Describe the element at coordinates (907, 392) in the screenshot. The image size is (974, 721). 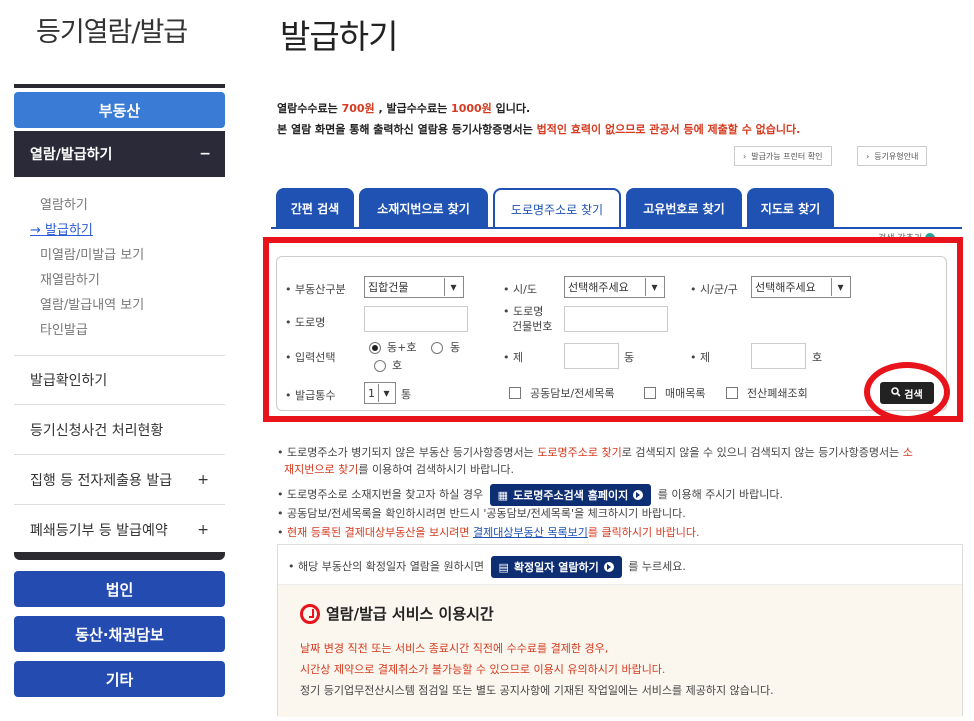
I see `highlight-circle-annotation` at that location.